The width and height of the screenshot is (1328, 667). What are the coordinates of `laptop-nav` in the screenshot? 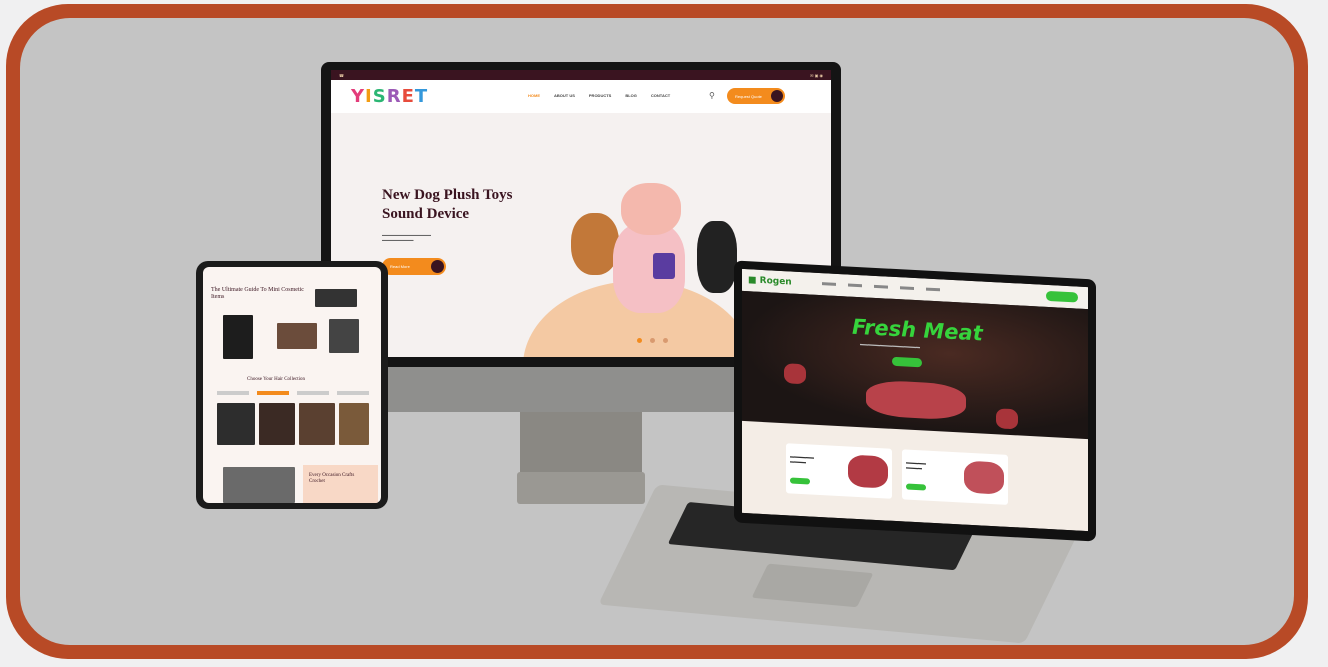 It's located at (881, 287).